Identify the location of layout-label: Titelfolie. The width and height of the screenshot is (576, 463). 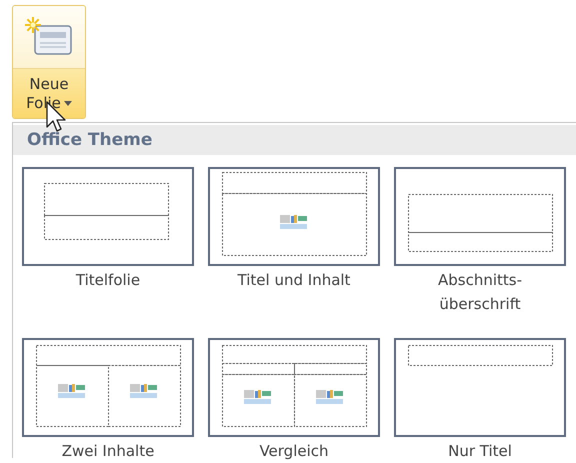
(108, 280).